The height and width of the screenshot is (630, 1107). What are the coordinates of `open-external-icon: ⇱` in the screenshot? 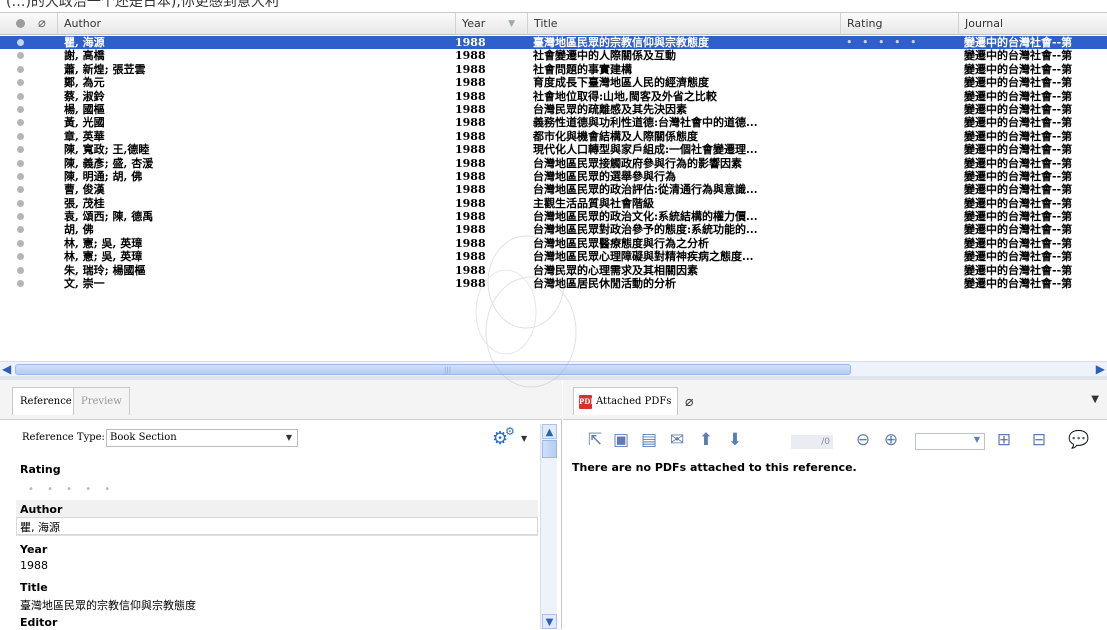 It's located at (595, 440).